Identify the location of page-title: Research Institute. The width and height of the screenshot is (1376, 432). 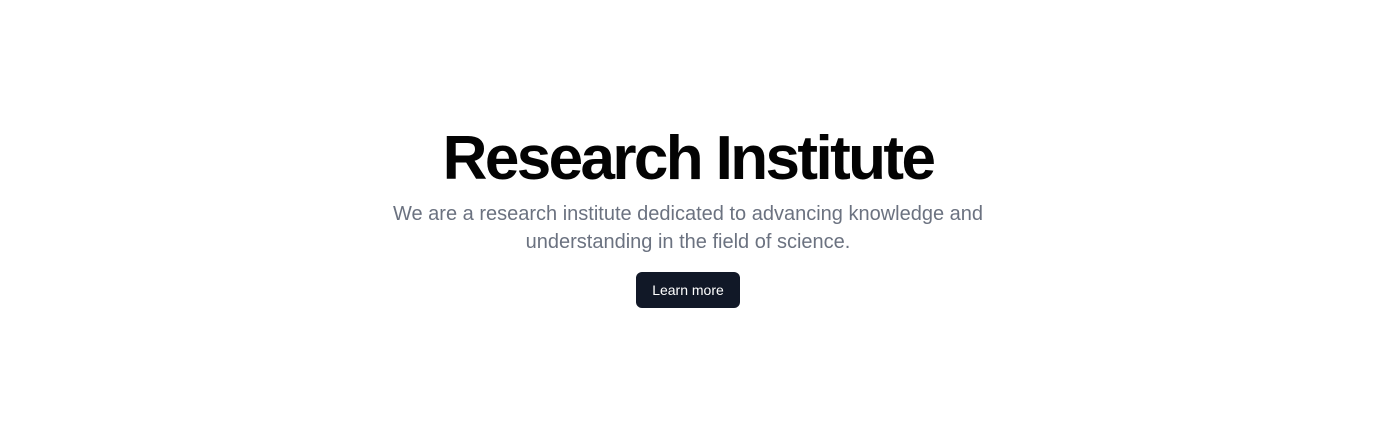
(689, 158).